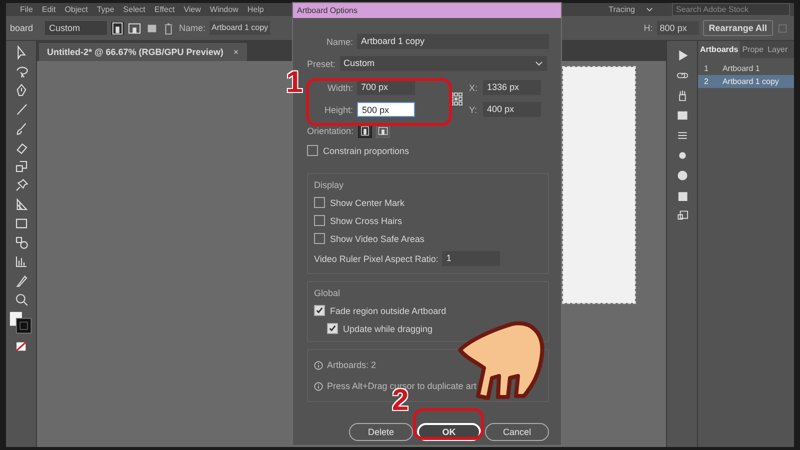 Image resolution: width=800 pixels, height=450 pixels. I want to click on scale-icon, so click(21, 166).